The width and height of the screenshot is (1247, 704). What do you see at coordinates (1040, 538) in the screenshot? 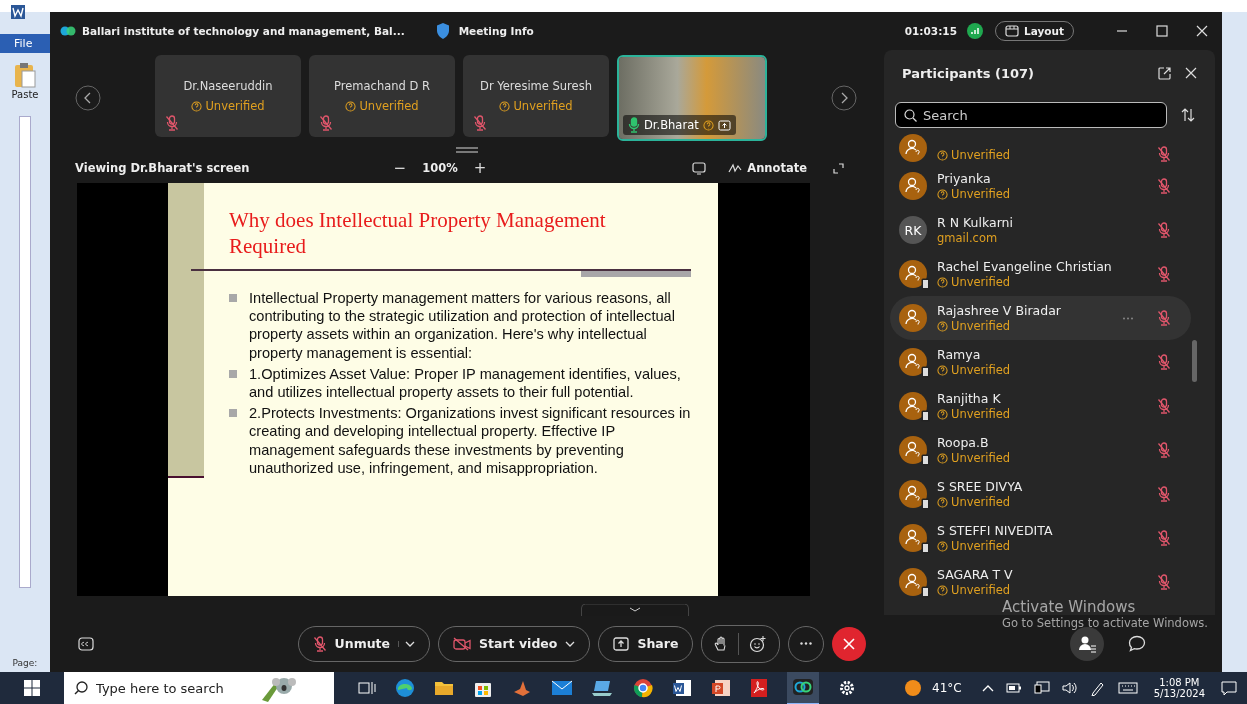
I see `participant-row: S STEFFI NIVEDITA Unverified` at bounding box center [1040, 538].